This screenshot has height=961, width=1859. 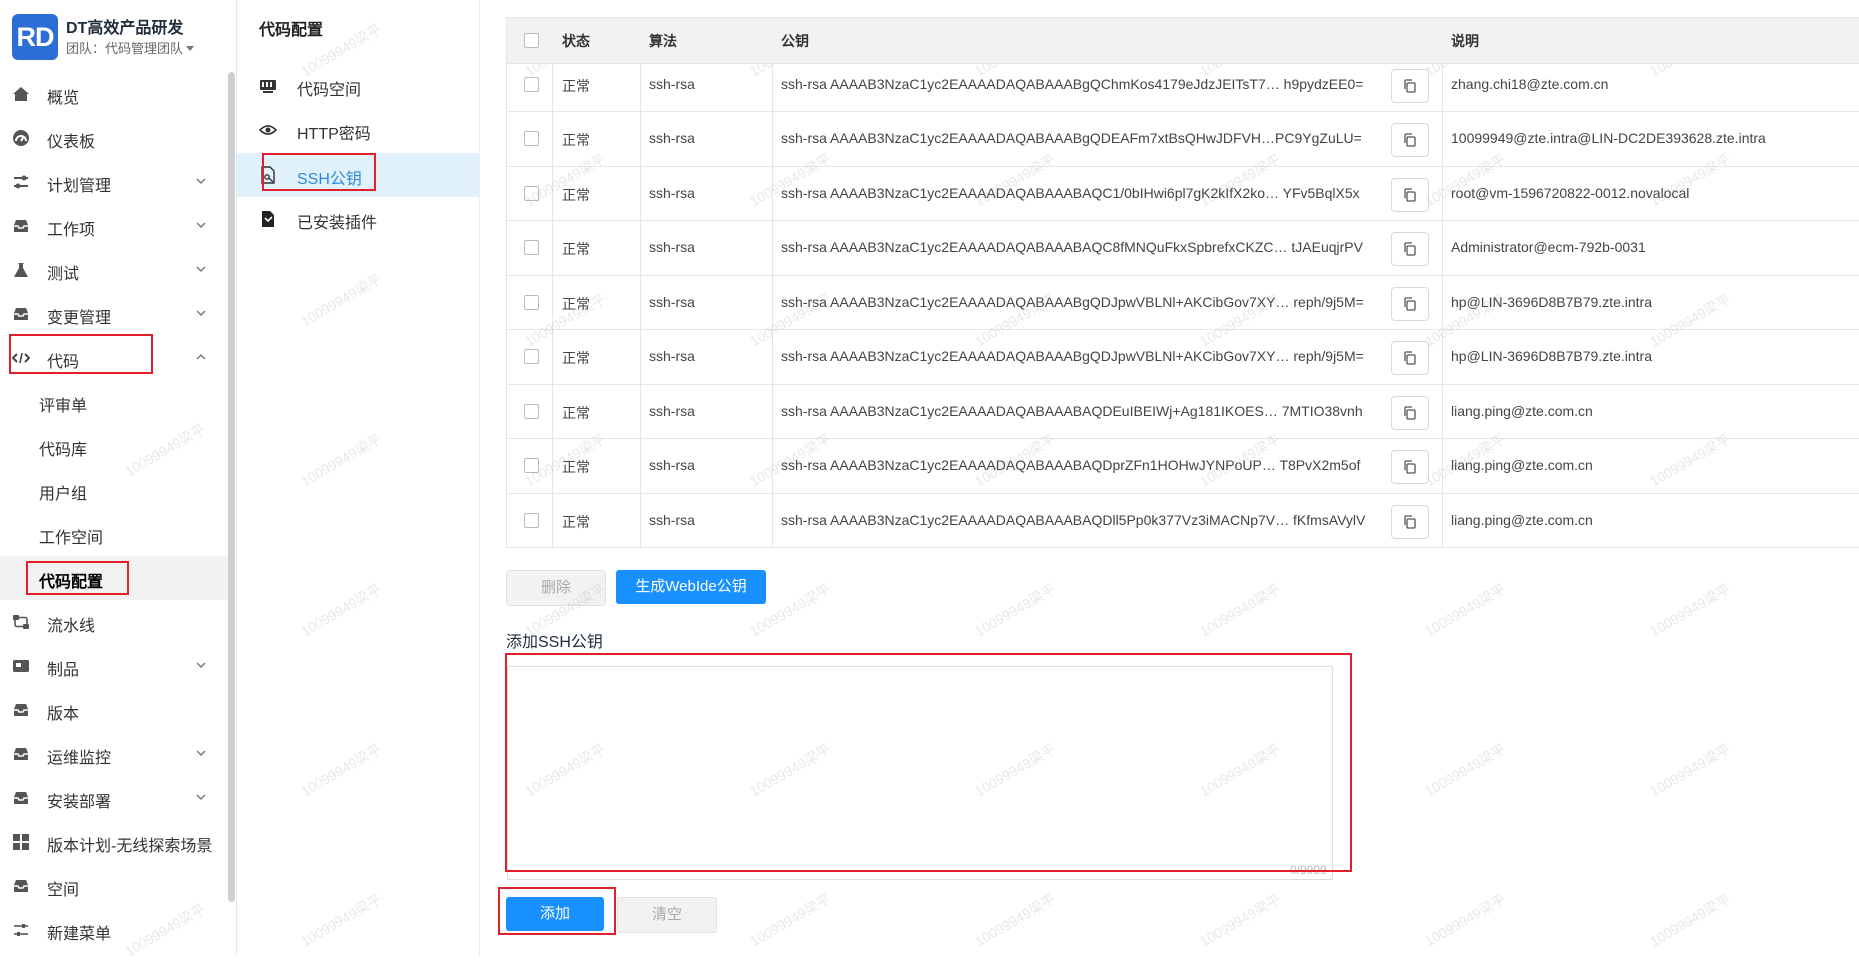 What do you see at coordinates (79, 186) in the screenshot?
I see `nav-item-label: 计划管理` at bounding box center [79, 186].